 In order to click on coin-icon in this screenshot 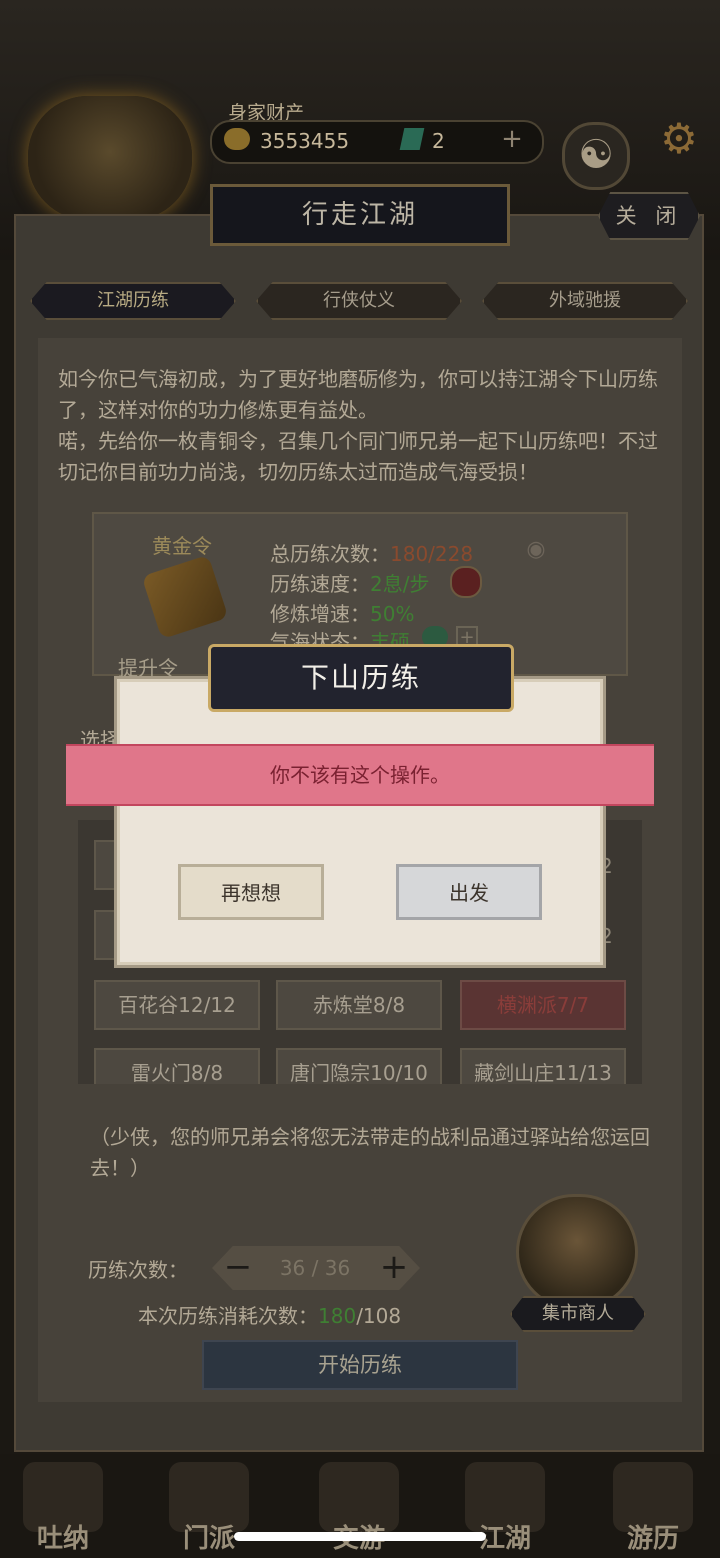, I will do `click(237, 139)`.